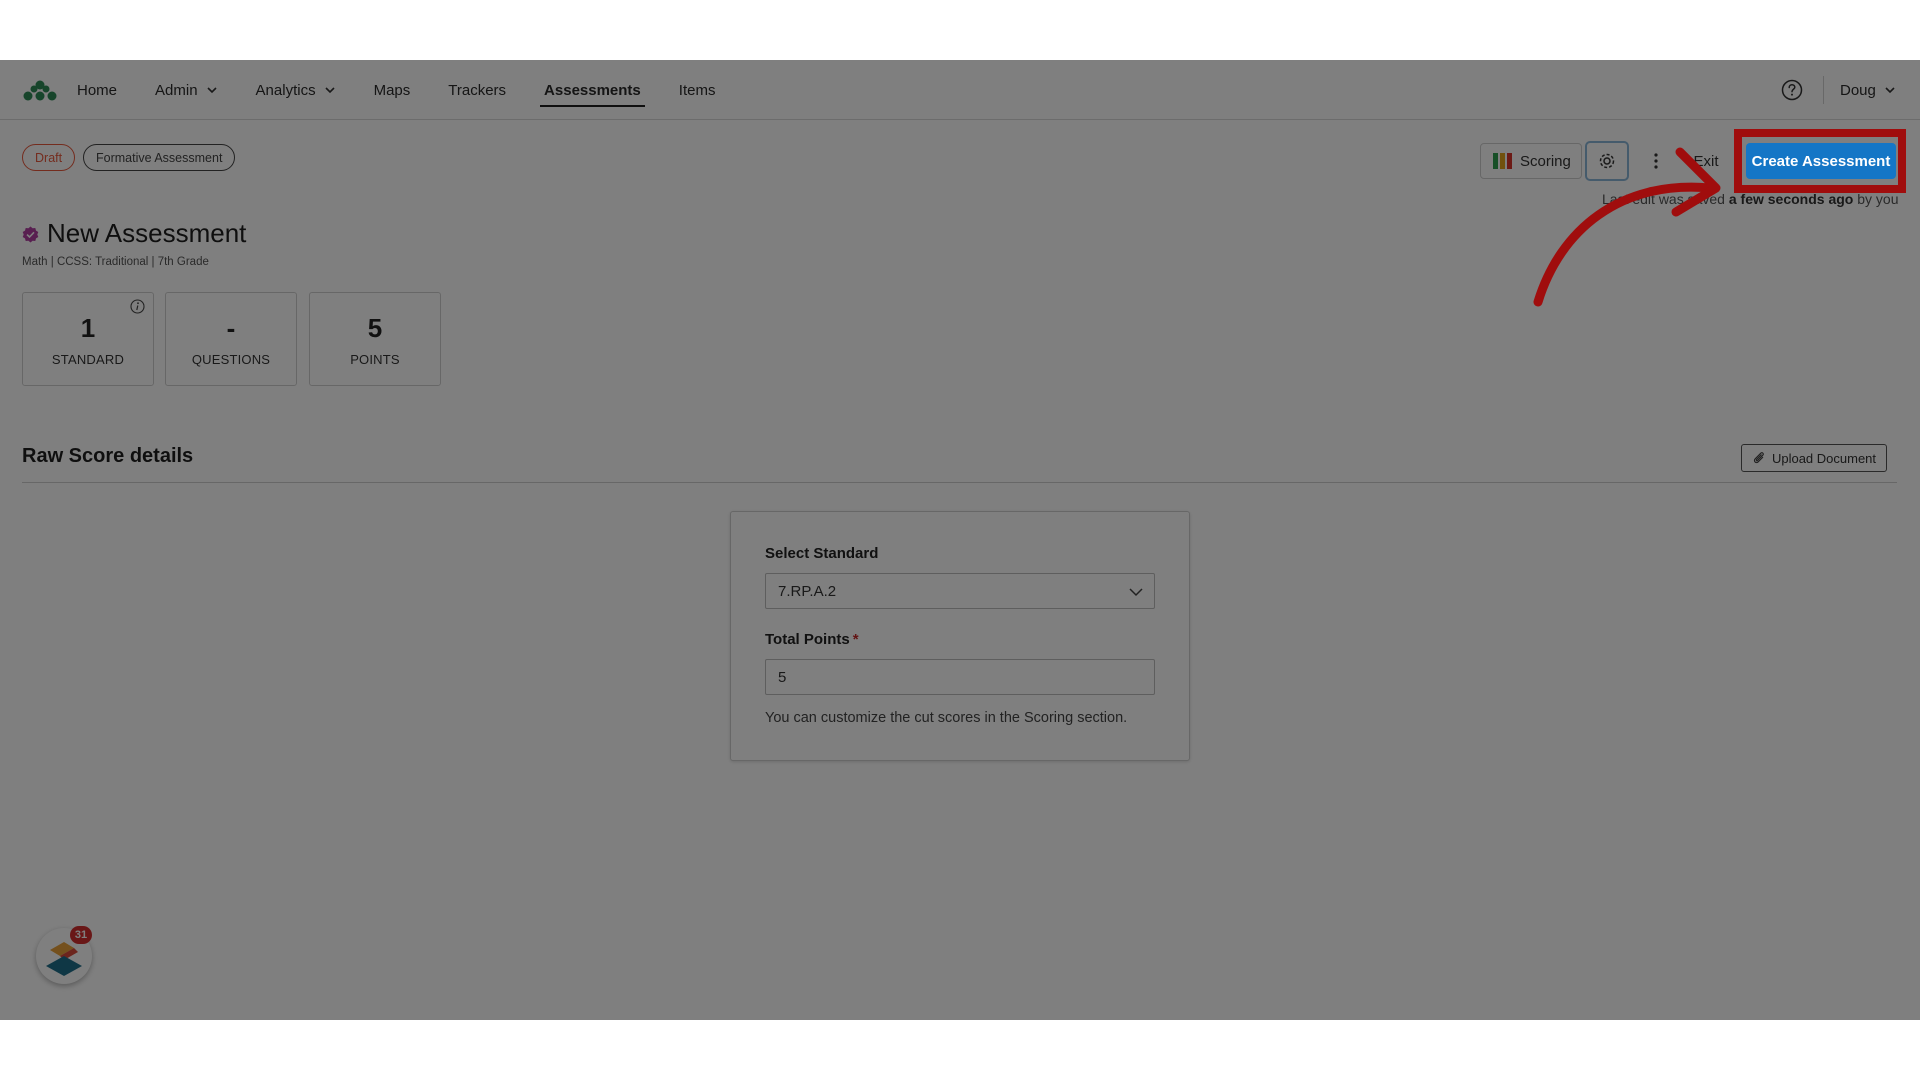 This screenshot has width=1920, height=1080. I want to click on notification-count-badge: 31, so click(81, 935).